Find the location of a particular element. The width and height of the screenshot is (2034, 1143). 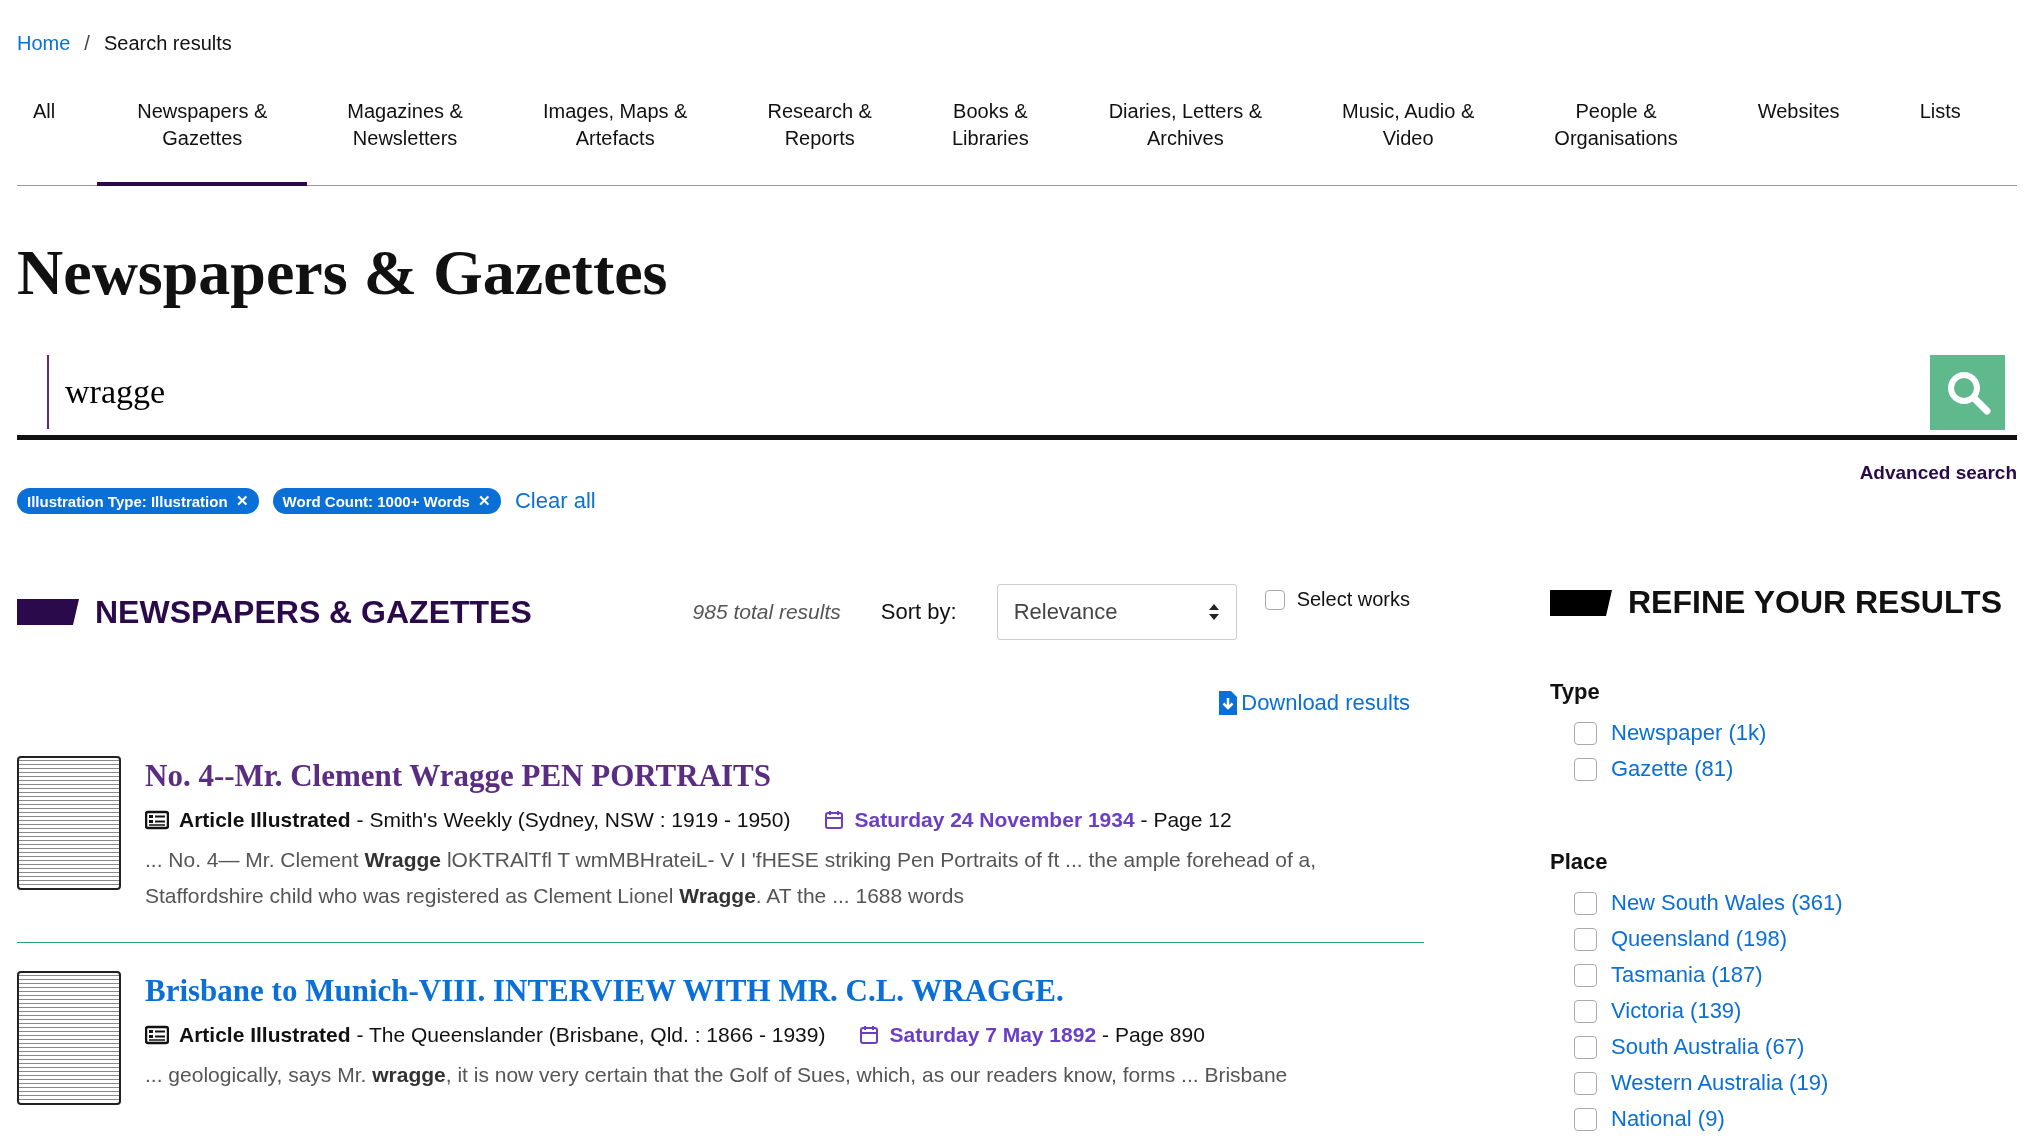

page-number: - Page 890 is located at coordinates (1153, 1035).